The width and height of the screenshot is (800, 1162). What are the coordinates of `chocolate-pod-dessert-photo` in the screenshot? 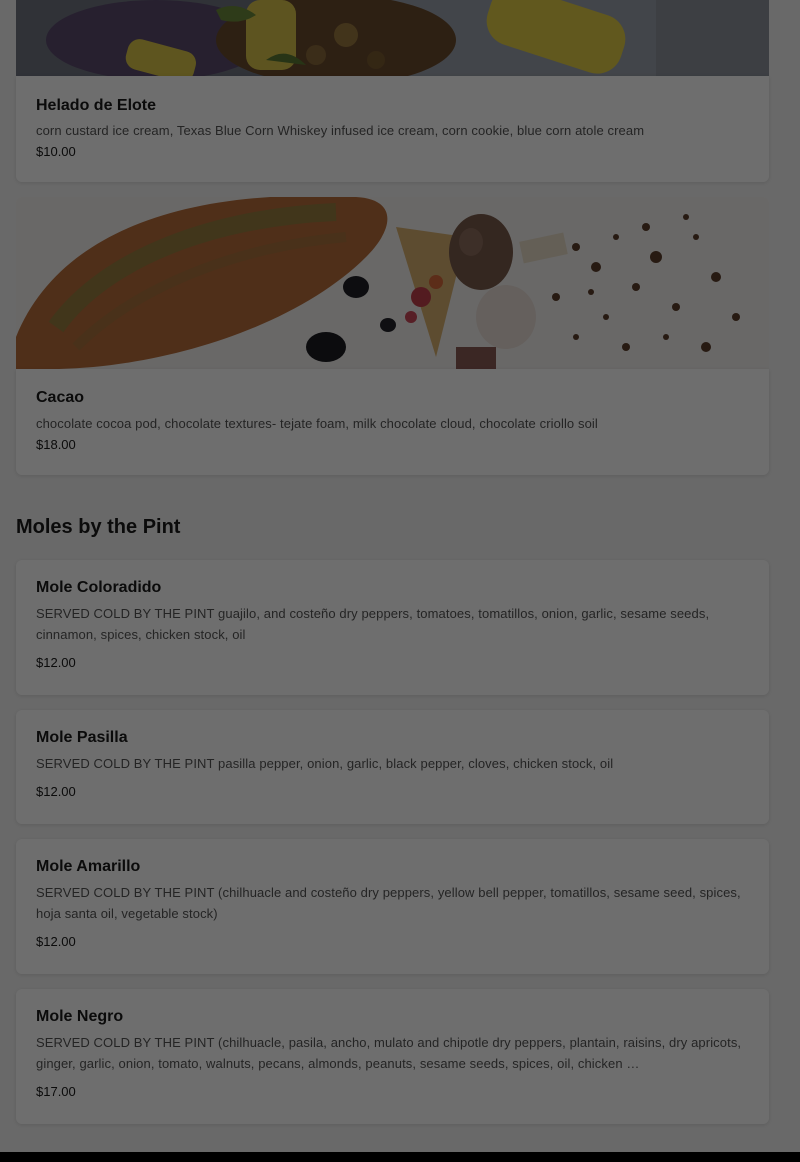 It's located at (392, 283).